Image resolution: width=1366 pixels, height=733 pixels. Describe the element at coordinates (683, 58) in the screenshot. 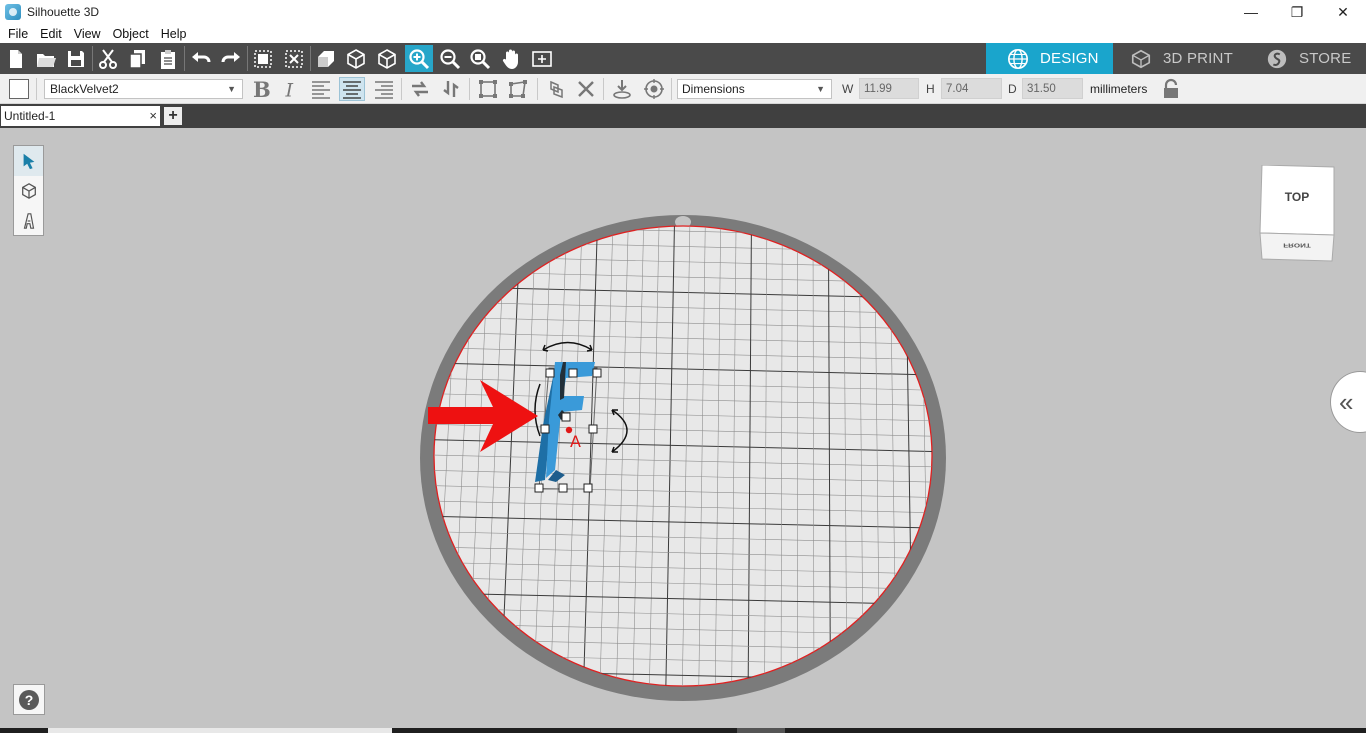

I see `main-toolbar: DESIGN 3D PRINT STORE` at that location.